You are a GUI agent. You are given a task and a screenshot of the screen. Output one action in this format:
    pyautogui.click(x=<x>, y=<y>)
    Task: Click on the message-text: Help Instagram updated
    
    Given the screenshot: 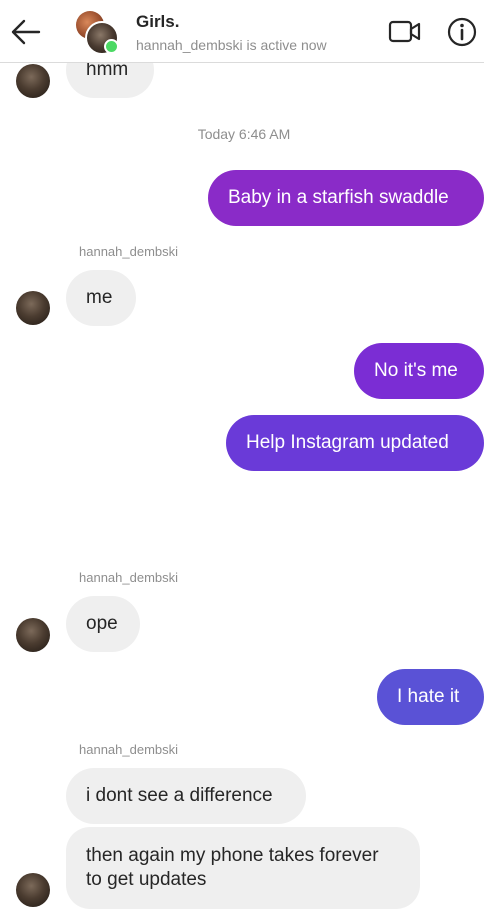 What is the action you would take?
    pyautogui.click(x=347, y=442)
    